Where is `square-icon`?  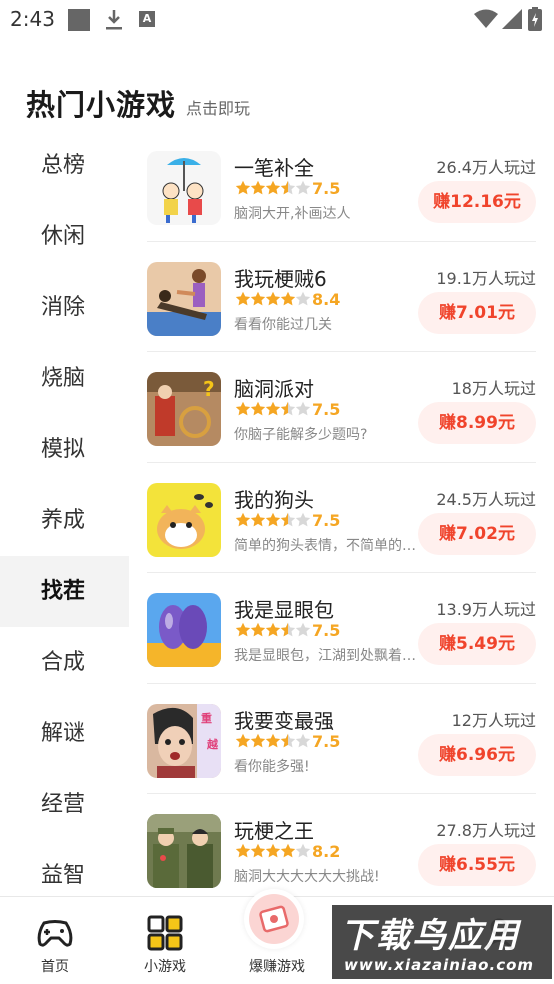
square-icon is located at coordinates (79, 20).